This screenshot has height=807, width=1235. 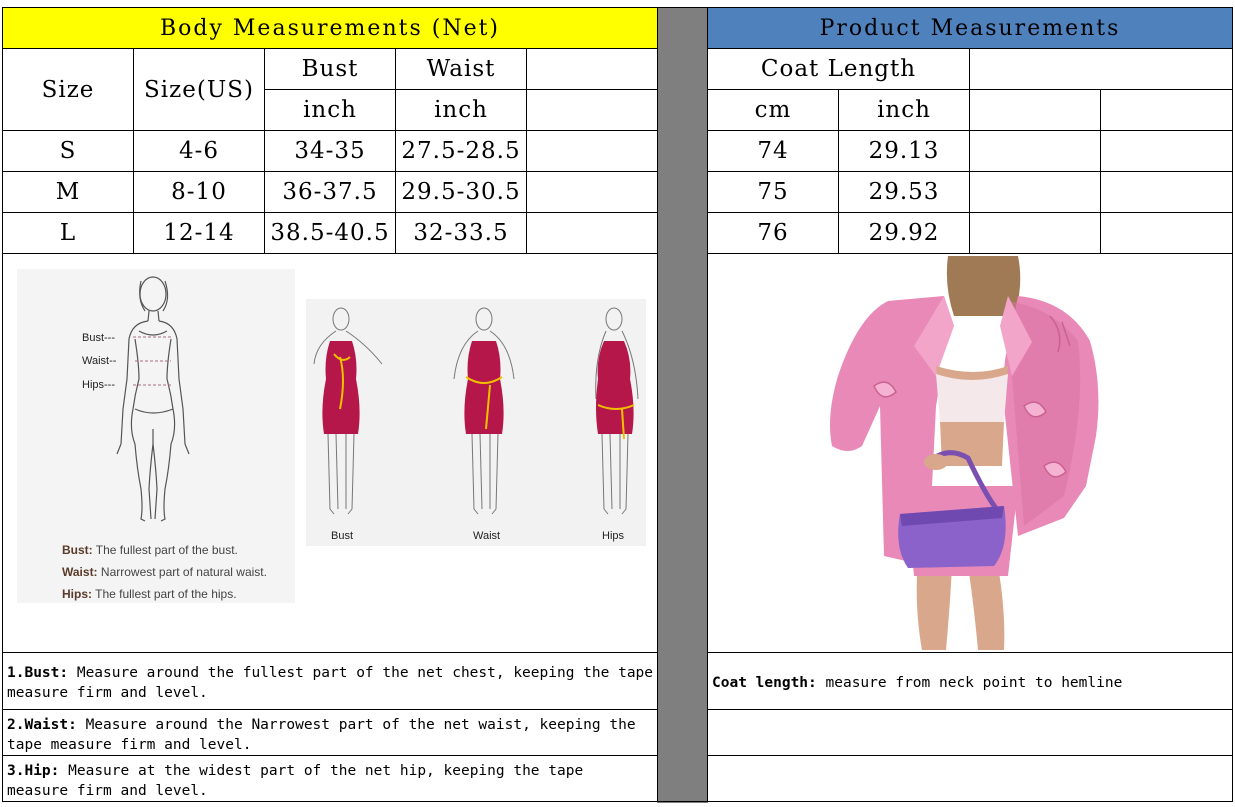 What do you see at coordinates (487, 536) in the screenshot?
I see `caption-waist: Waist` at bounding box center [487, 536].